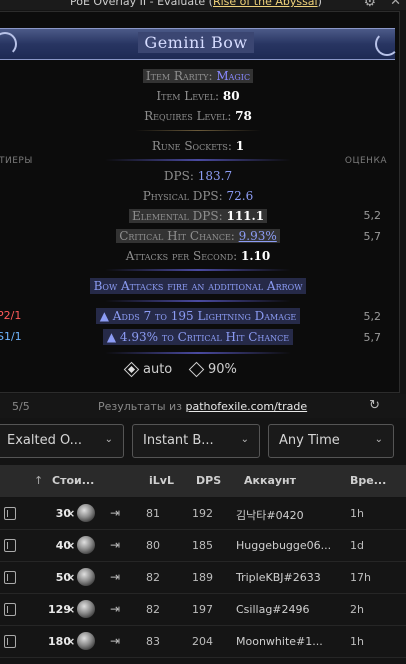  Describe the element at coordinates (196, 441) in the screenshot. I see `buyout-filter-select: Instant B... ⌄` at that location.